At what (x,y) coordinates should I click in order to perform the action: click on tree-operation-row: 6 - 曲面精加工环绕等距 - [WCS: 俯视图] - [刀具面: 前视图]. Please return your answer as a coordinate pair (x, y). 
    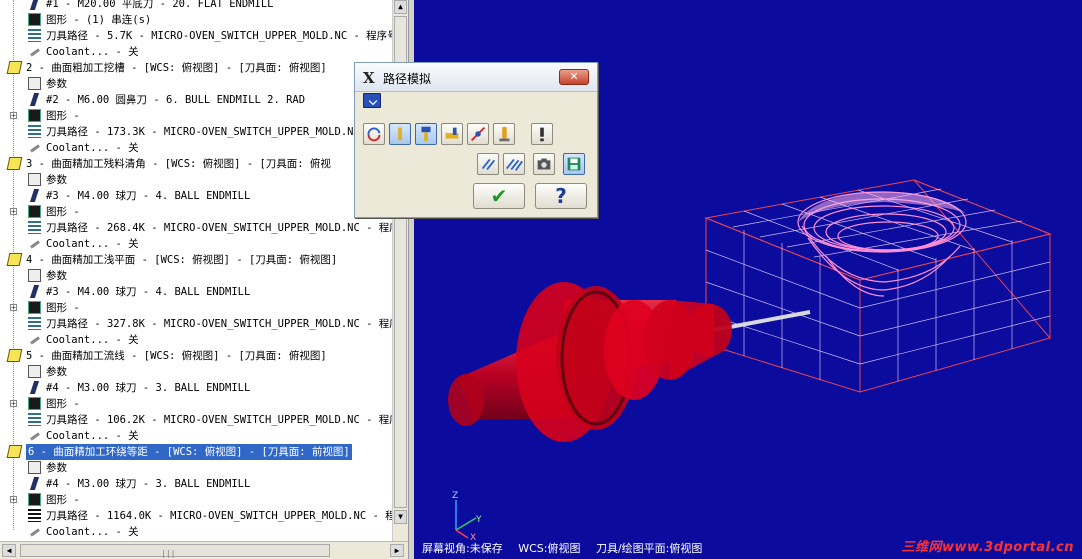
    Looking at the image, I should click on (196, 452).